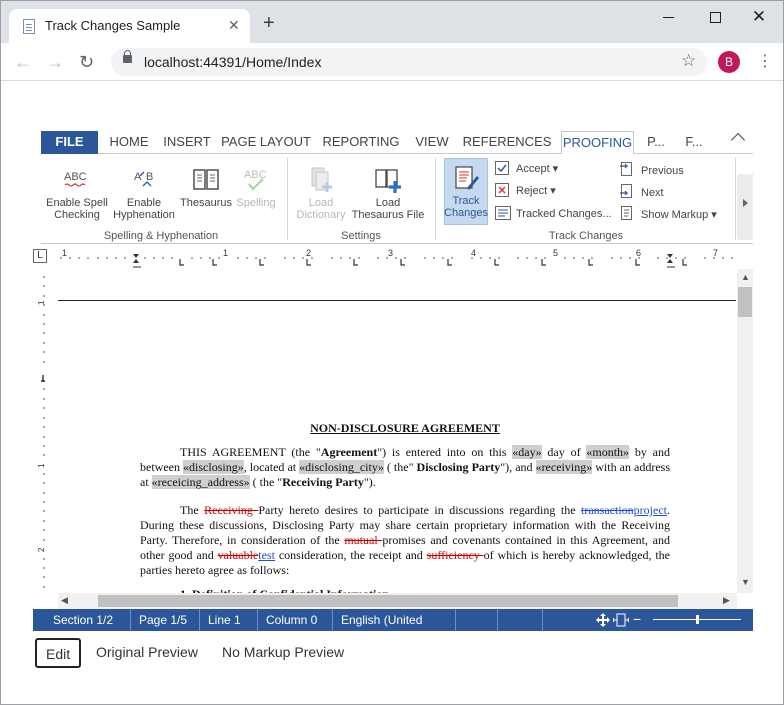 The width and height of the screenshot is (784, 705). Describe the element at coordinates (759, 17) in the screenshot. I see `close-window-button: ✕` at that location.